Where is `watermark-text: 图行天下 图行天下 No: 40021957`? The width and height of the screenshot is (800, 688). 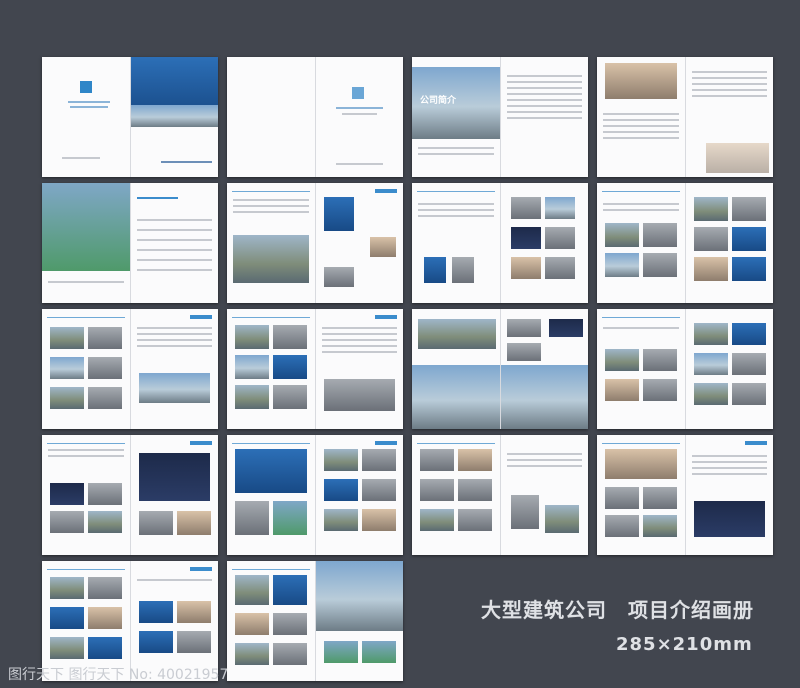 watermark-text: 图行天下 图行天下 No: 40021957 is located at coordinates (118, 675).